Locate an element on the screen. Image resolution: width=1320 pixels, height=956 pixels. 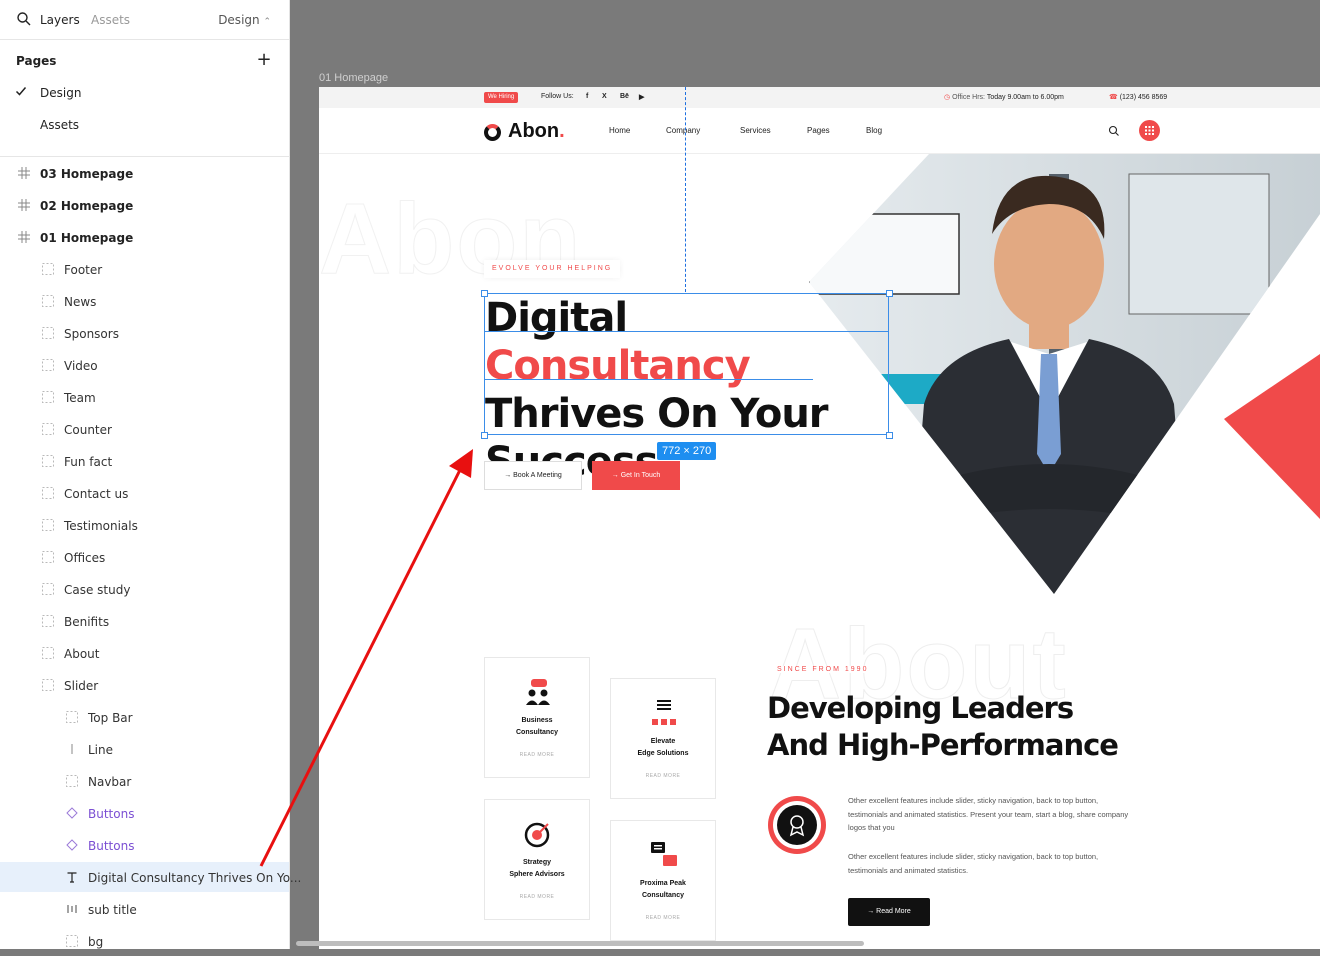
layer-row: Top Bar is located at coordinates (144, 717).